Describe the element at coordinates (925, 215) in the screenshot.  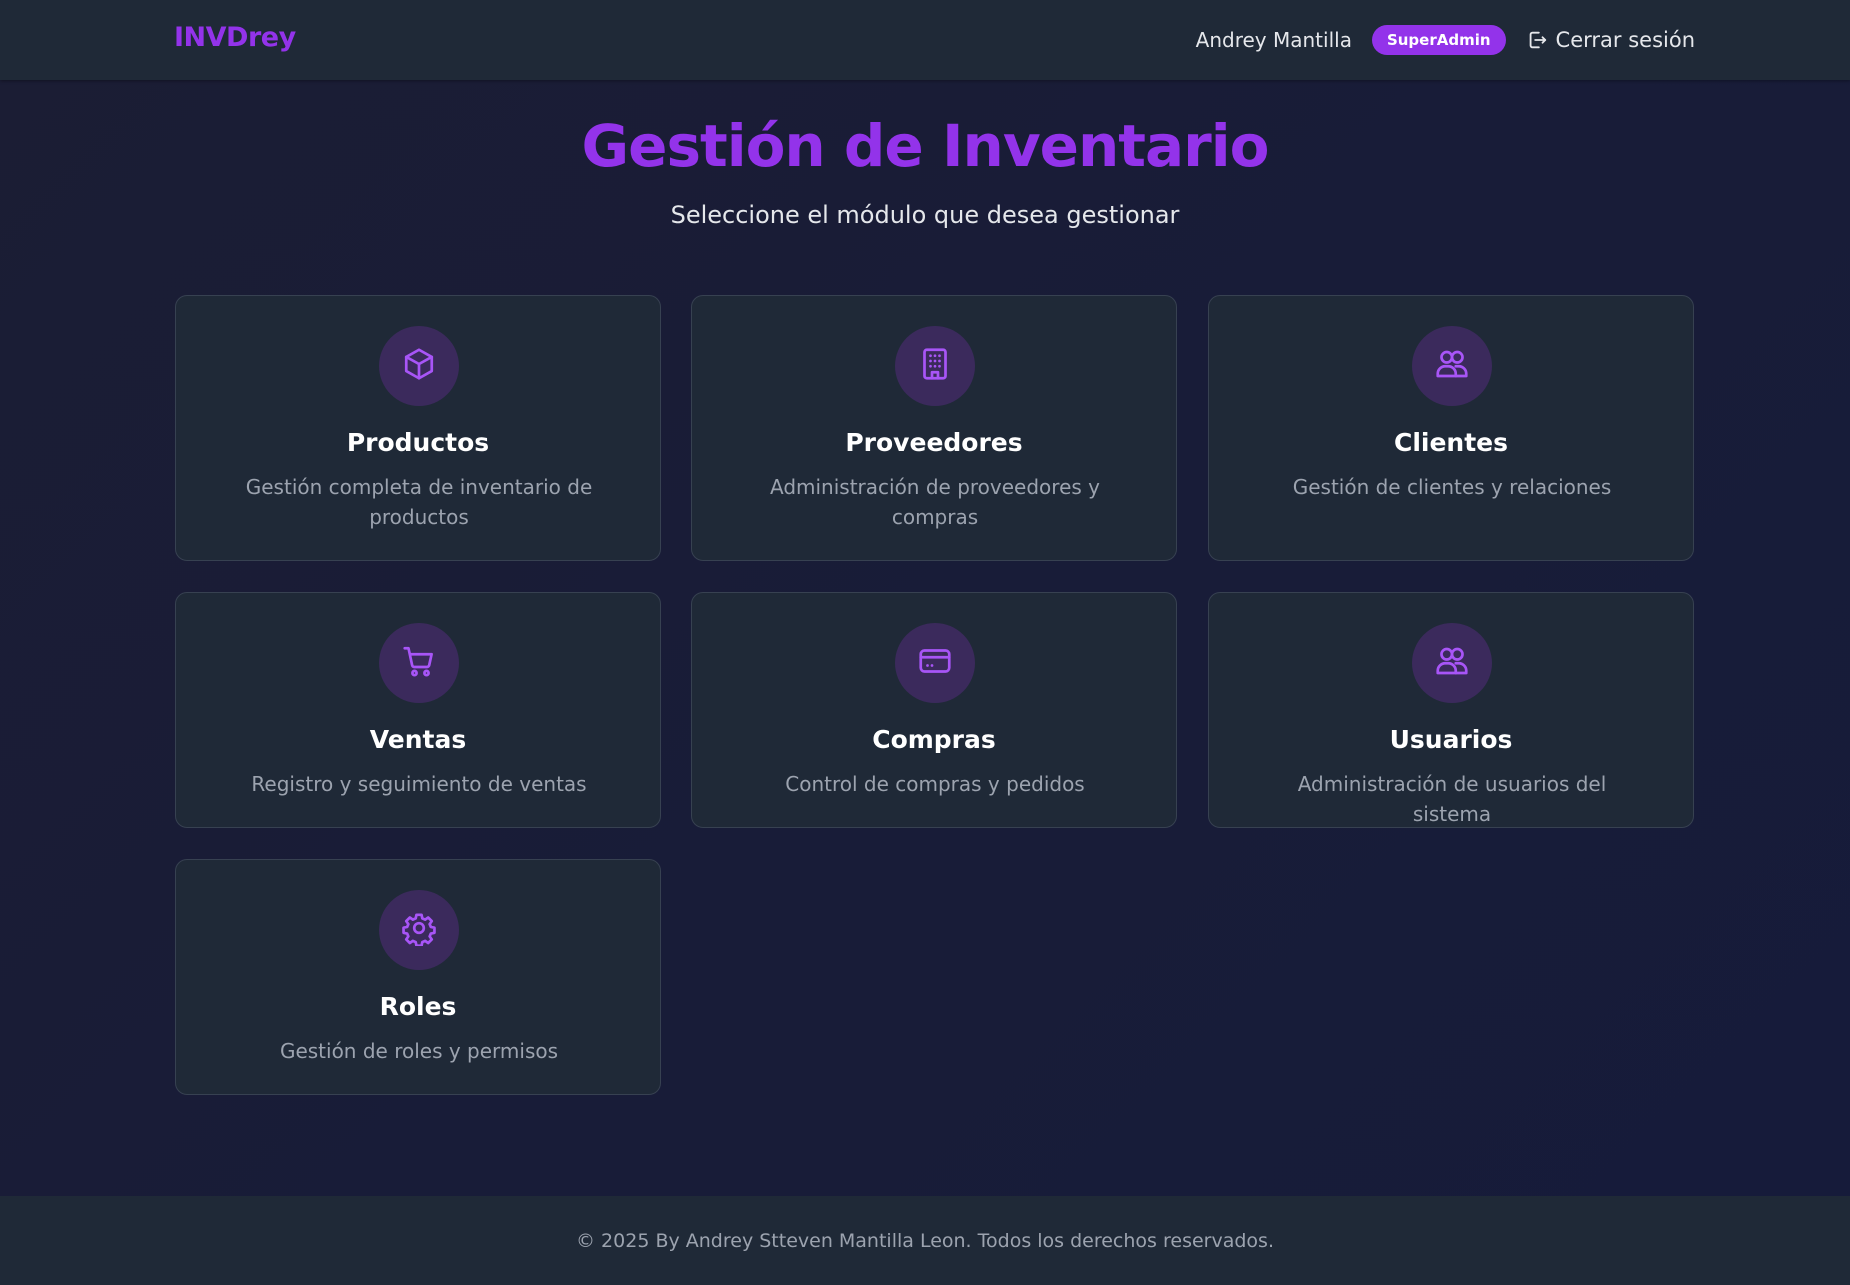
I see `page-subtitle: Seleccione el módulo que desea gestionar` at that location.